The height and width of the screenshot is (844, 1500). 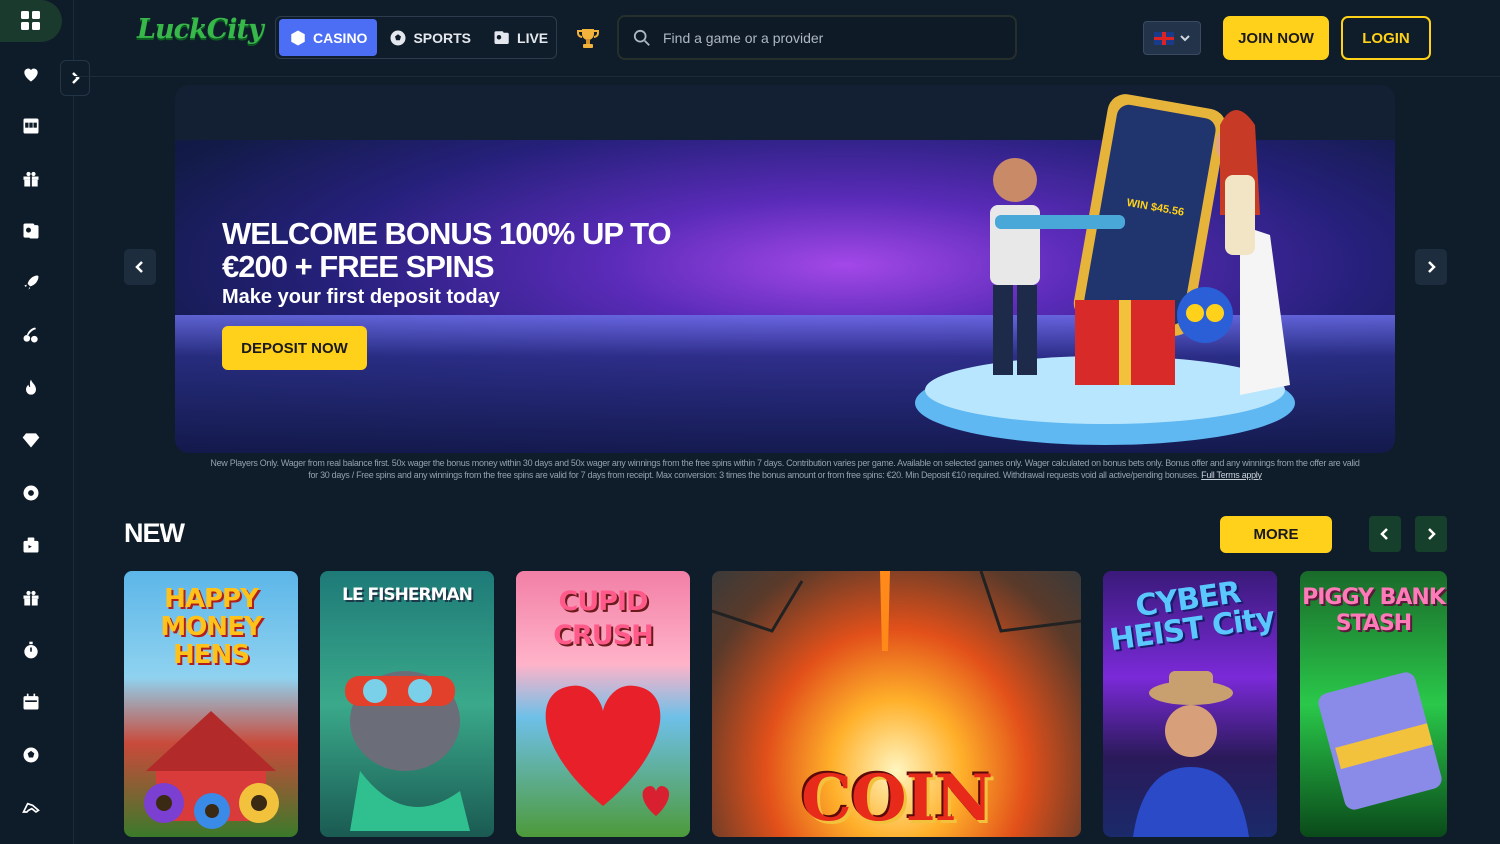 What do you see at coordinates (31, 283) in the screenshot?
I see `rocket-icon` at bounding box center [31, 283].